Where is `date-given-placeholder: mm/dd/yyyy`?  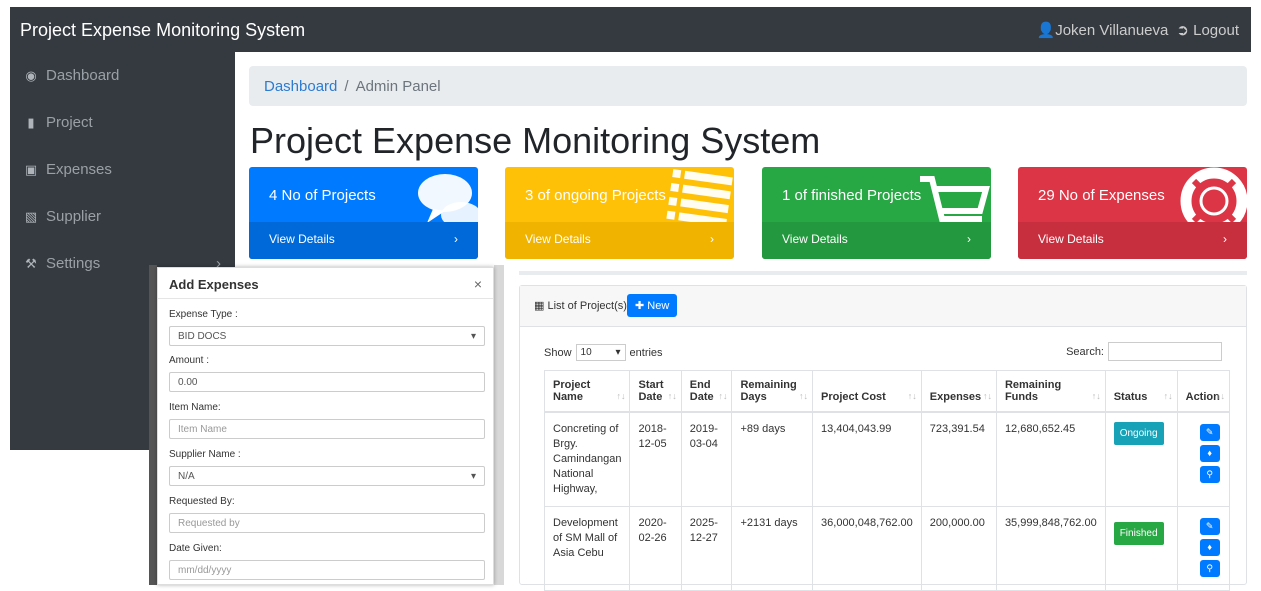
date-given-placeholder: mm/dd/yyyy is located at coordinates (205, 570).